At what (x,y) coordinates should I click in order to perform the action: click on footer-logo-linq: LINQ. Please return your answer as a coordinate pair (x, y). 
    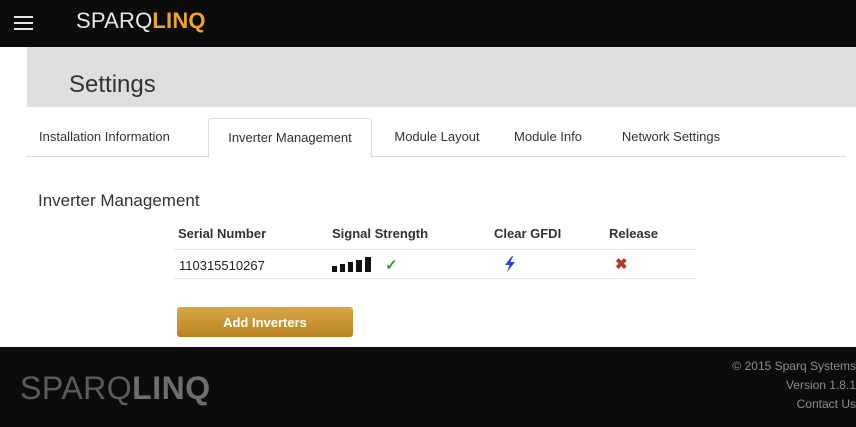
    Looking at the image, I should click on (171, 388).